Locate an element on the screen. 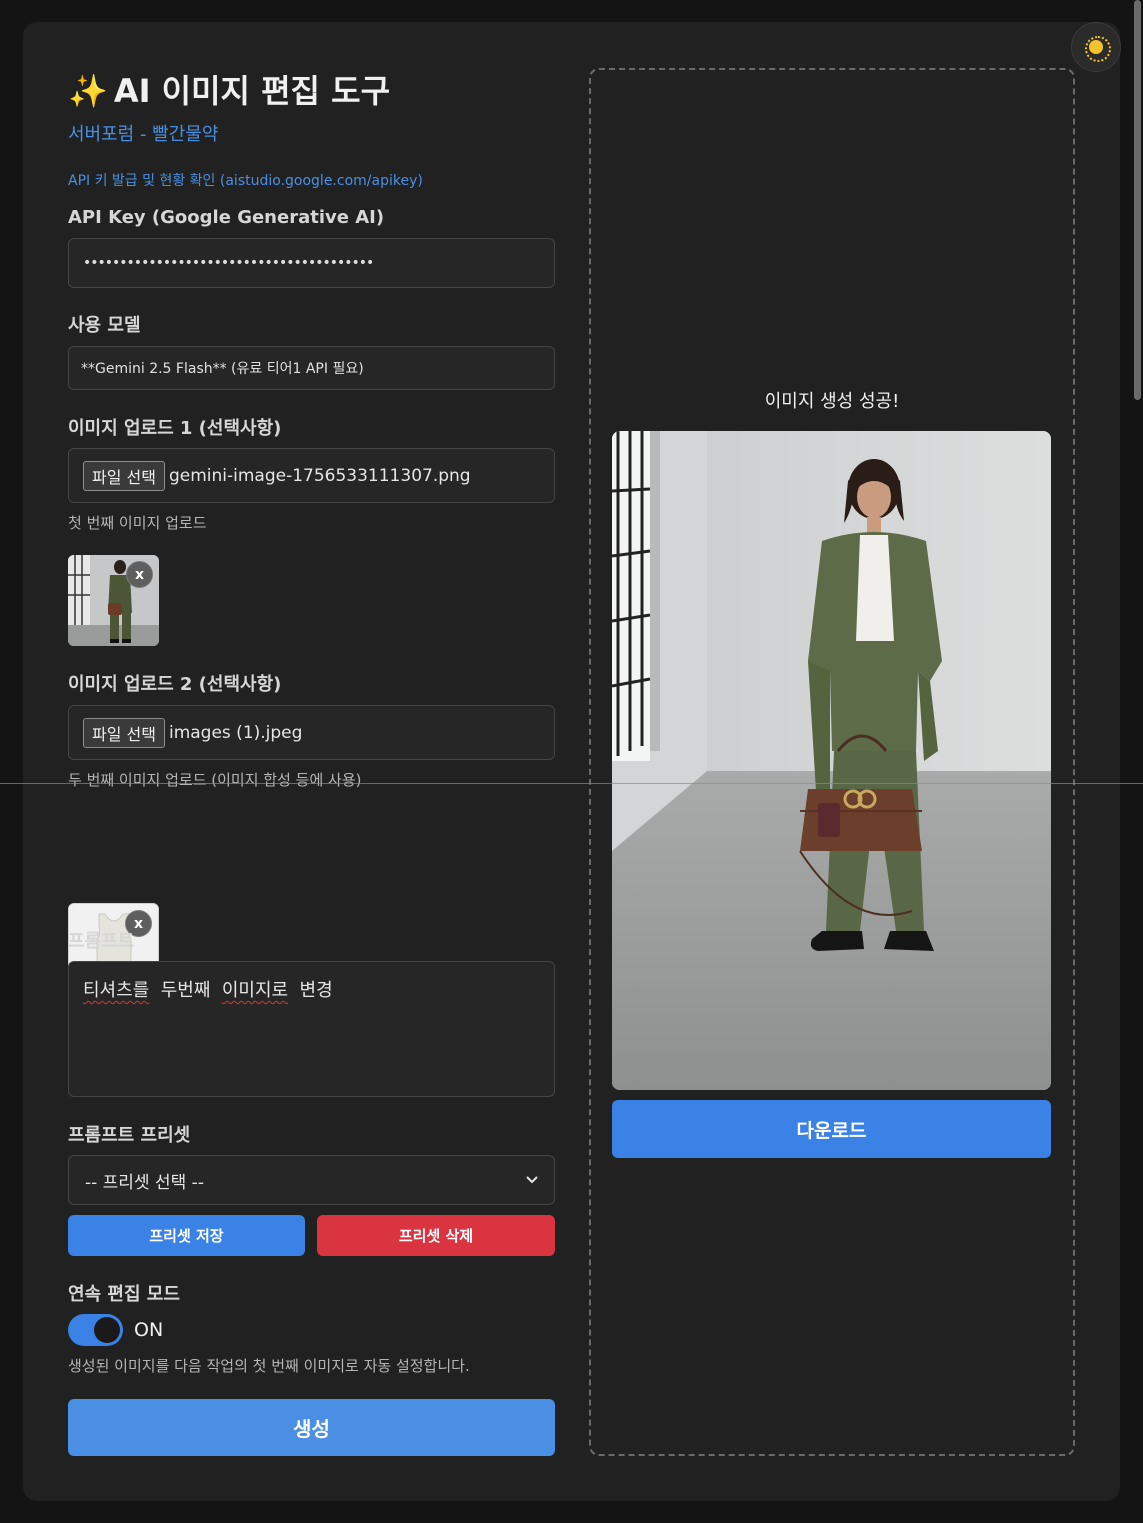 The image size is (1143, 1523). prompt-textarea: 티셔츠를 두번째 이미지로 변경 is located at coordinates (311, 1029).